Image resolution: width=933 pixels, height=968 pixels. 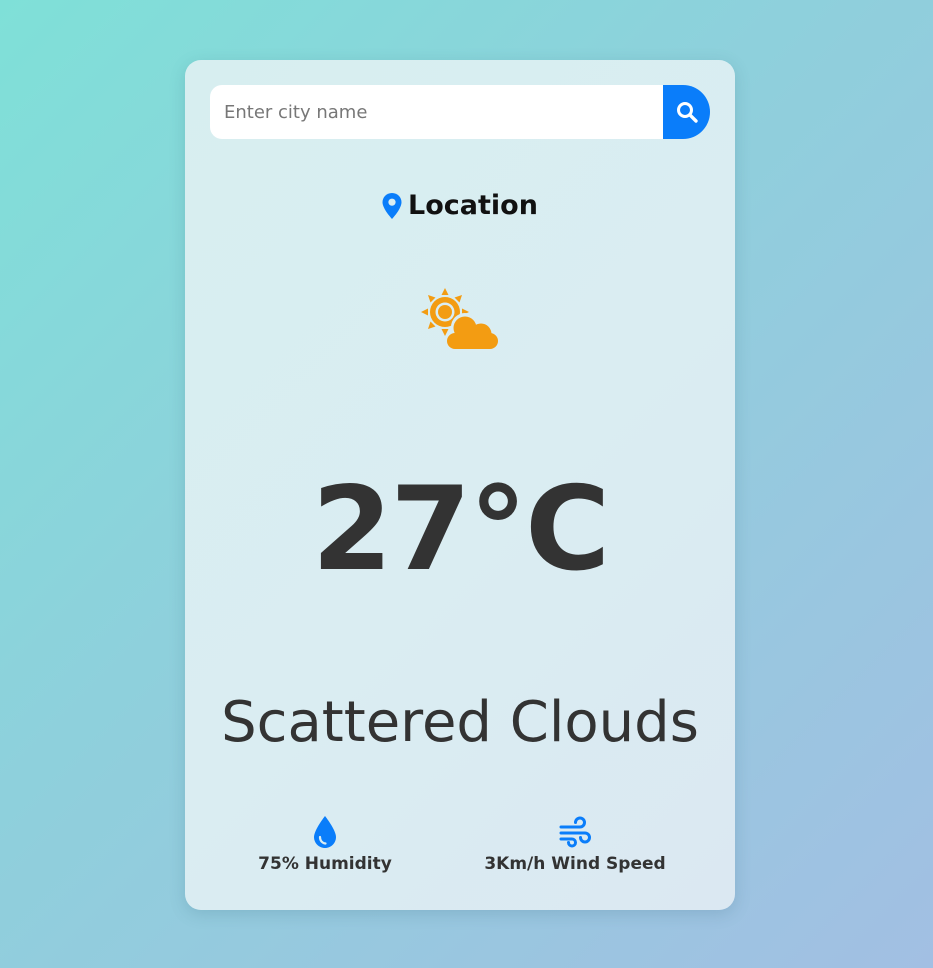 I want to click on search-button, so click(x=686, y=112).